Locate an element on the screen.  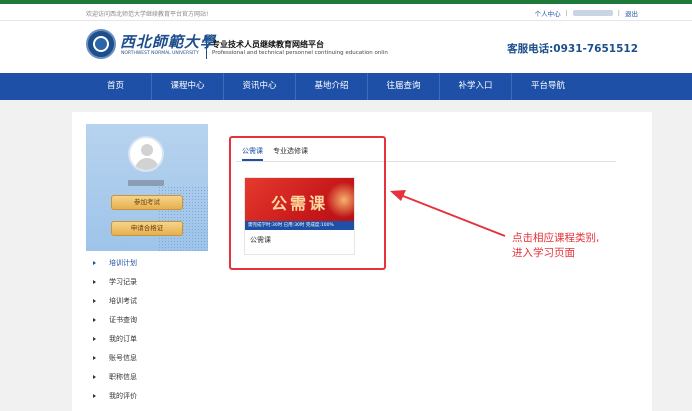
platform-title: 专业技术人员继续教育网络平台 is located at coordinates (268, 44).